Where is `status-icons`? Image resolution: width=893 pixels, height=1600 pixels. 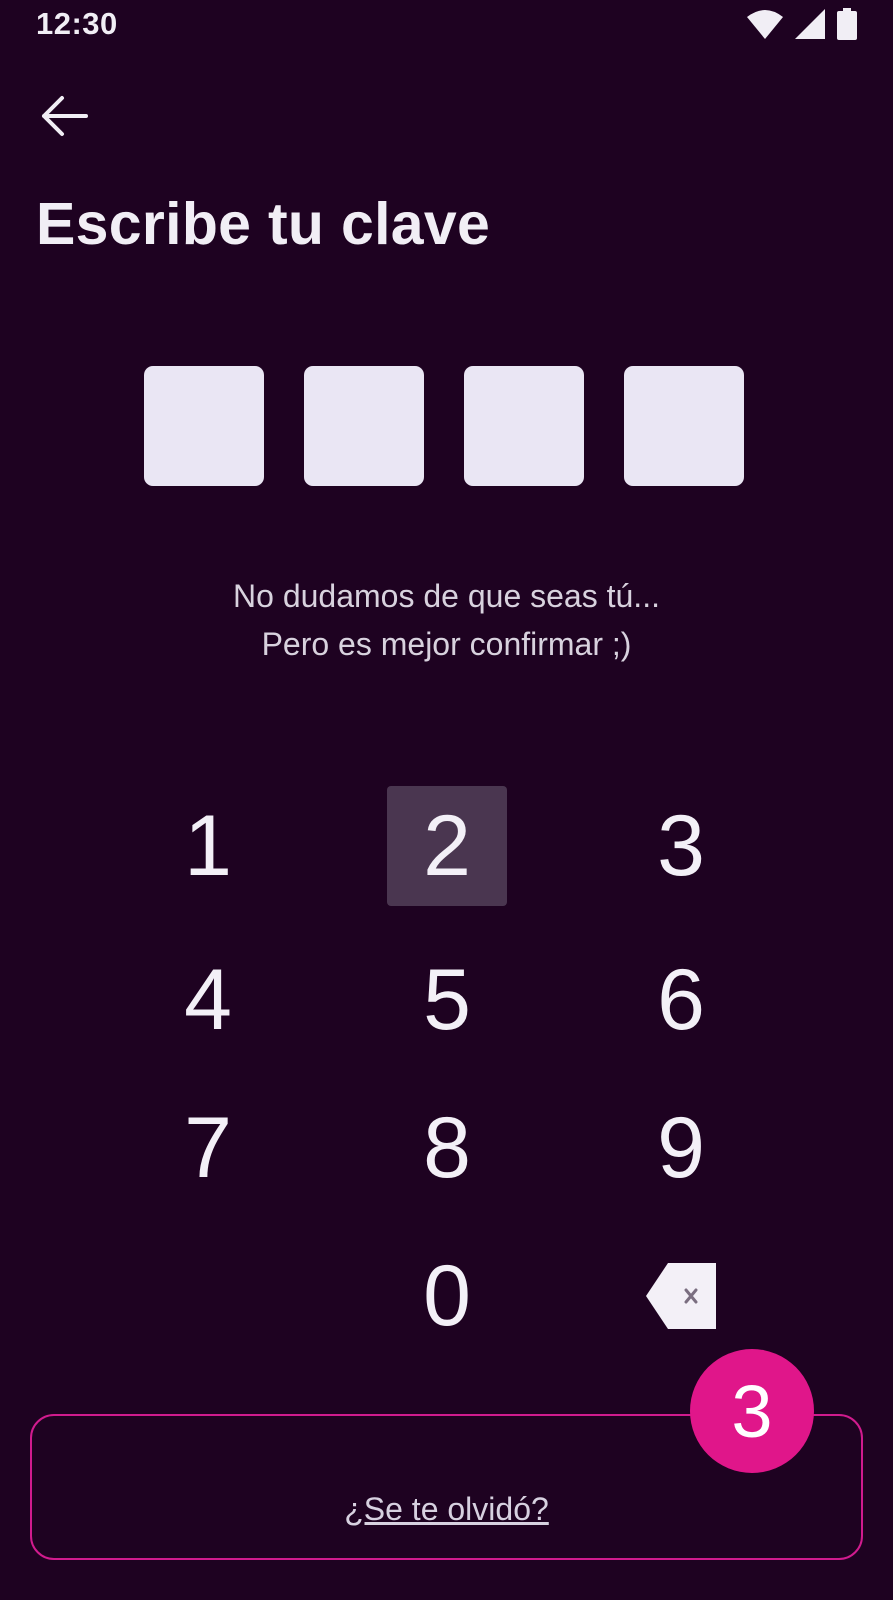 status-icons is located at coordinates (802, 24).